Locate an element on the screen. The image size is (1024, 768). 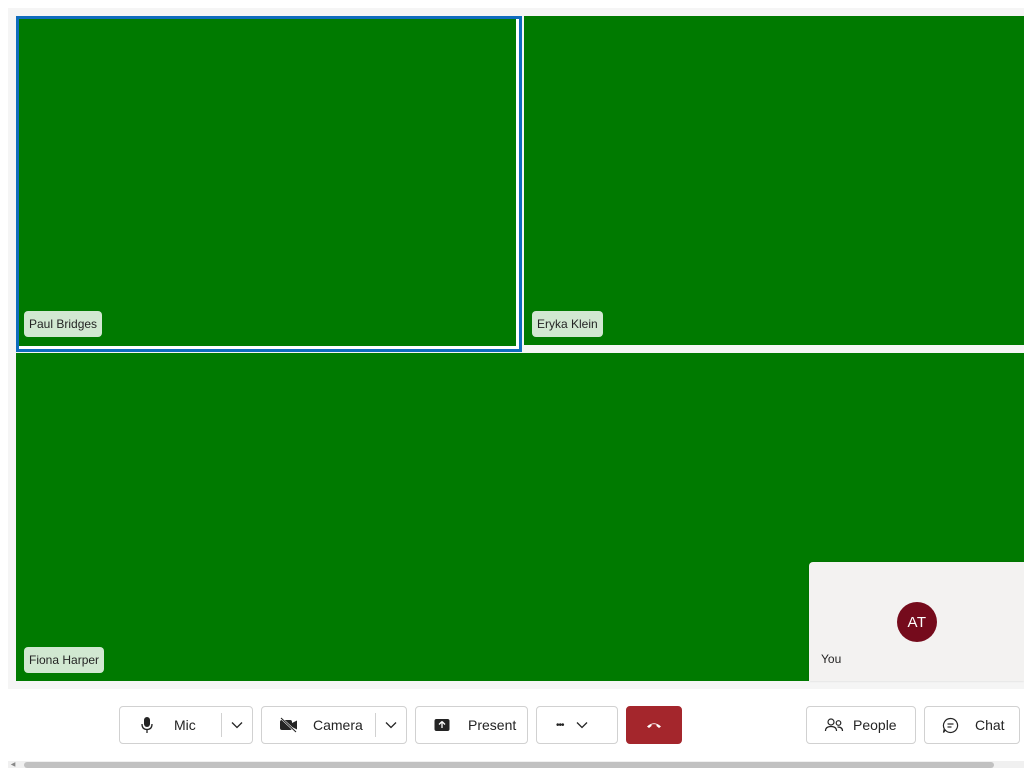
leave-call-button is located at coordinates (654, 725).